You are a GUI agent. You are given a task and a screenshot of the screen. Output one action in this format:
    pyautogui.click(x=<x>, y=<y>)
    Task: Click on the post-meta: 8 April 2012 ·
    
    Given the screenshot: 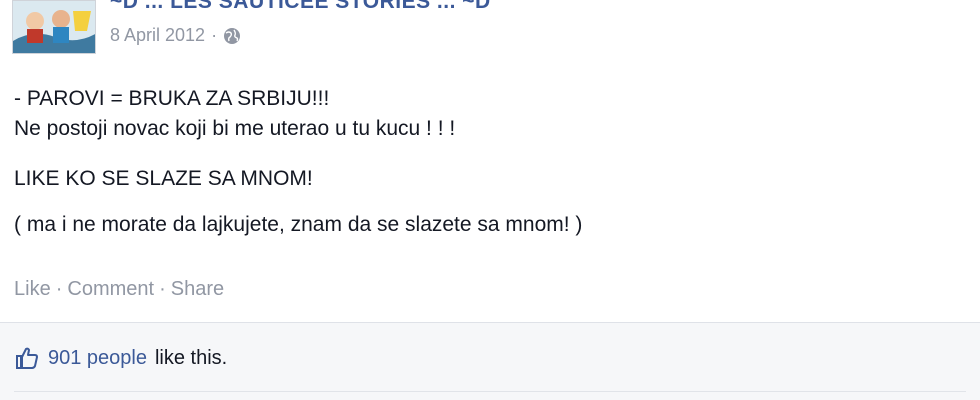 What is the action you would take?
    pyautogui.click(x=175, y=35)
    